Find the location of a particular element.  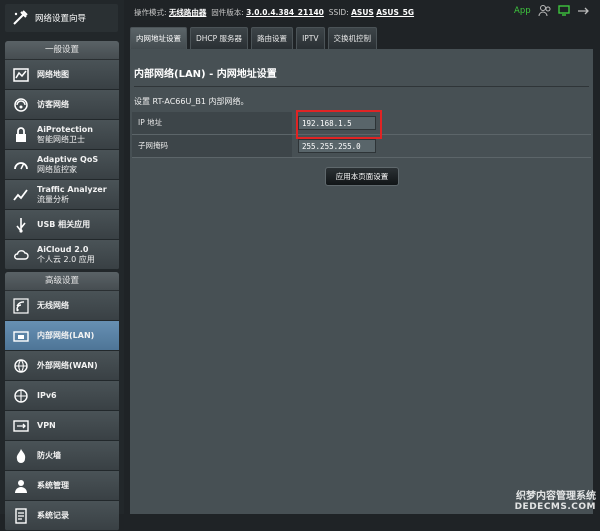

sidebar-item-traffic-analyzer: Traffic Analyzer 流量分析 is located at coordinates (62, 195).